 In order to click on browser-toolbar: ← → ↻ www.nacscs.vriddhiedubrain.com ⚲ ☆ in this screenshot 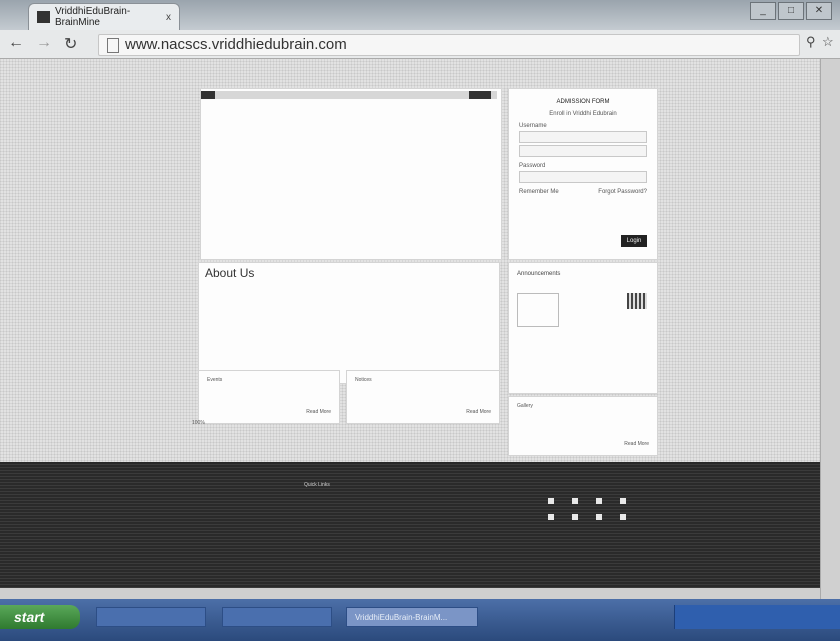, I will do `click(420, 44)`.